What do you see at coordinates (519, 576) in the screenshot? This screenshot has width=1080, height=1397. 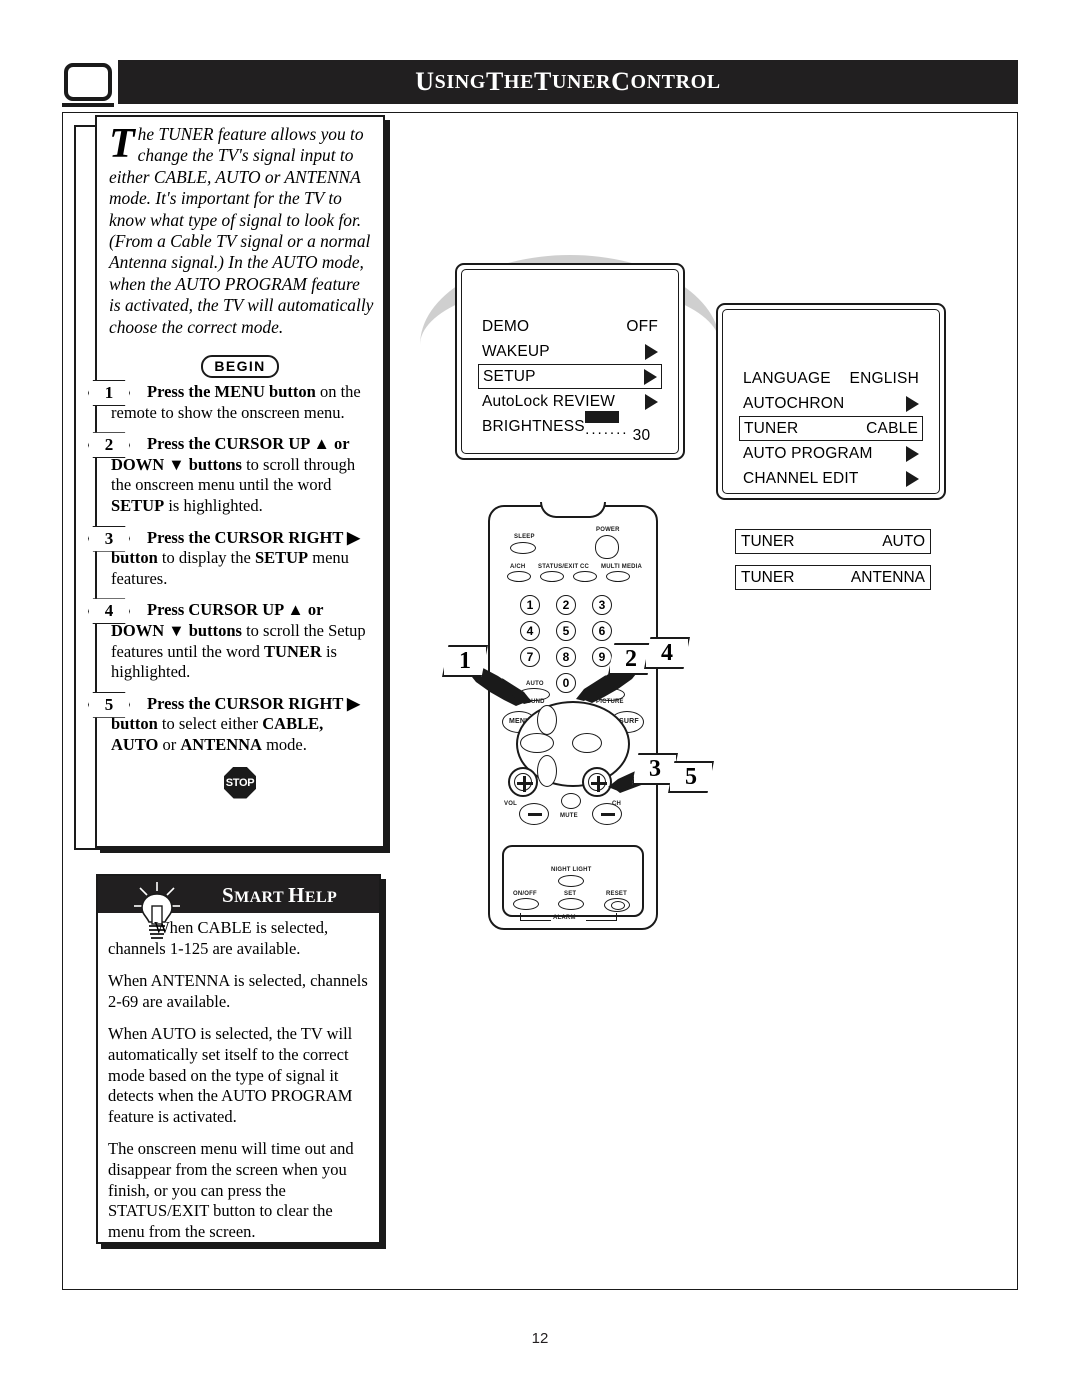 I see `remote-button-ach` at bounding box center [519, 576].